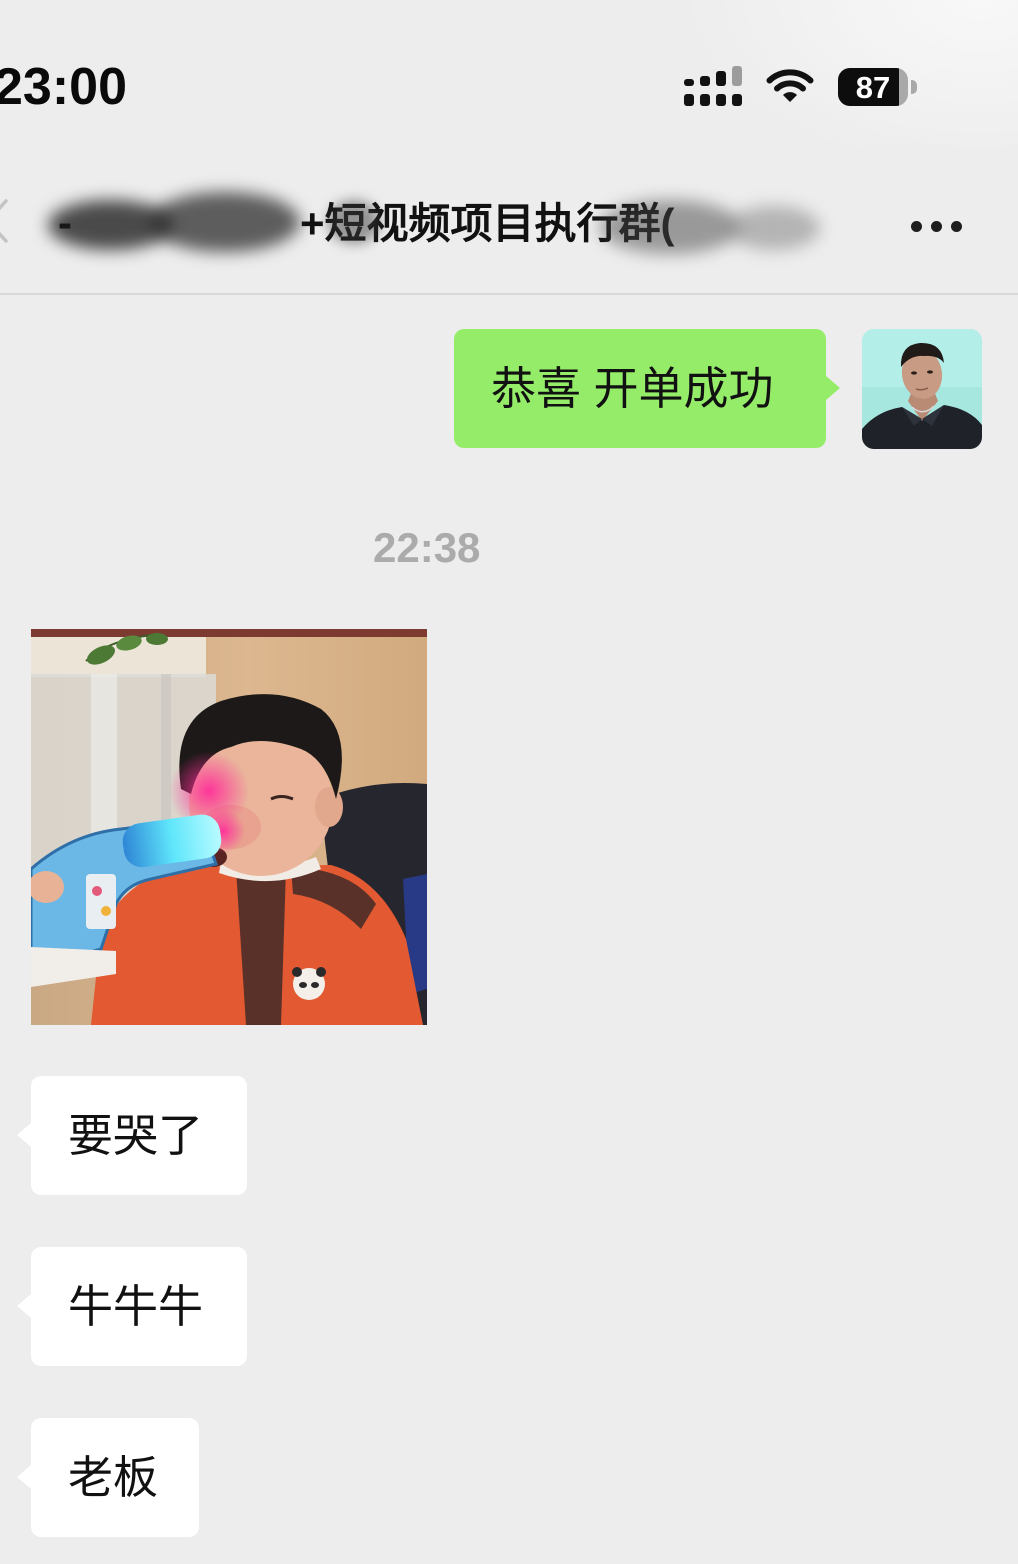 The image size is (1018, 1564). I want to click on received-image-message, so click(229, 827).